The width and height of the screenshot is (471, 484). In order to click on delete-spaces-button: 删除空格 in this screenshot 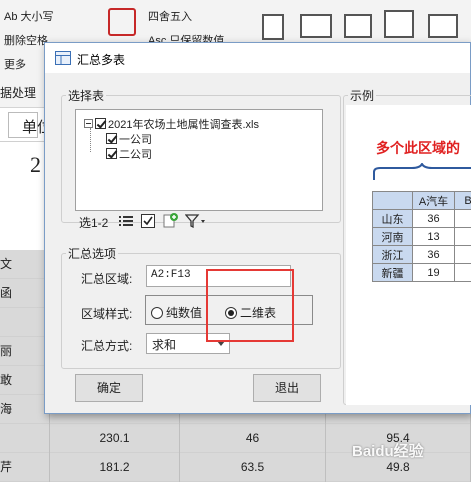, I will do `click(26, 40)`.